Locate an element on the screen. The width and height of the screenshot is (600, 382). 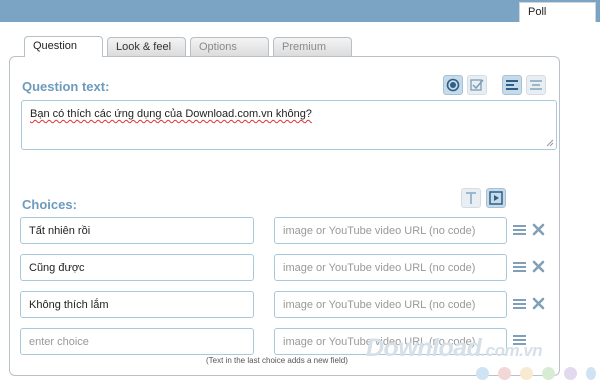
choice-url-input-3: image or YouTube video URL (no code) is located at coordinates (390, 304).